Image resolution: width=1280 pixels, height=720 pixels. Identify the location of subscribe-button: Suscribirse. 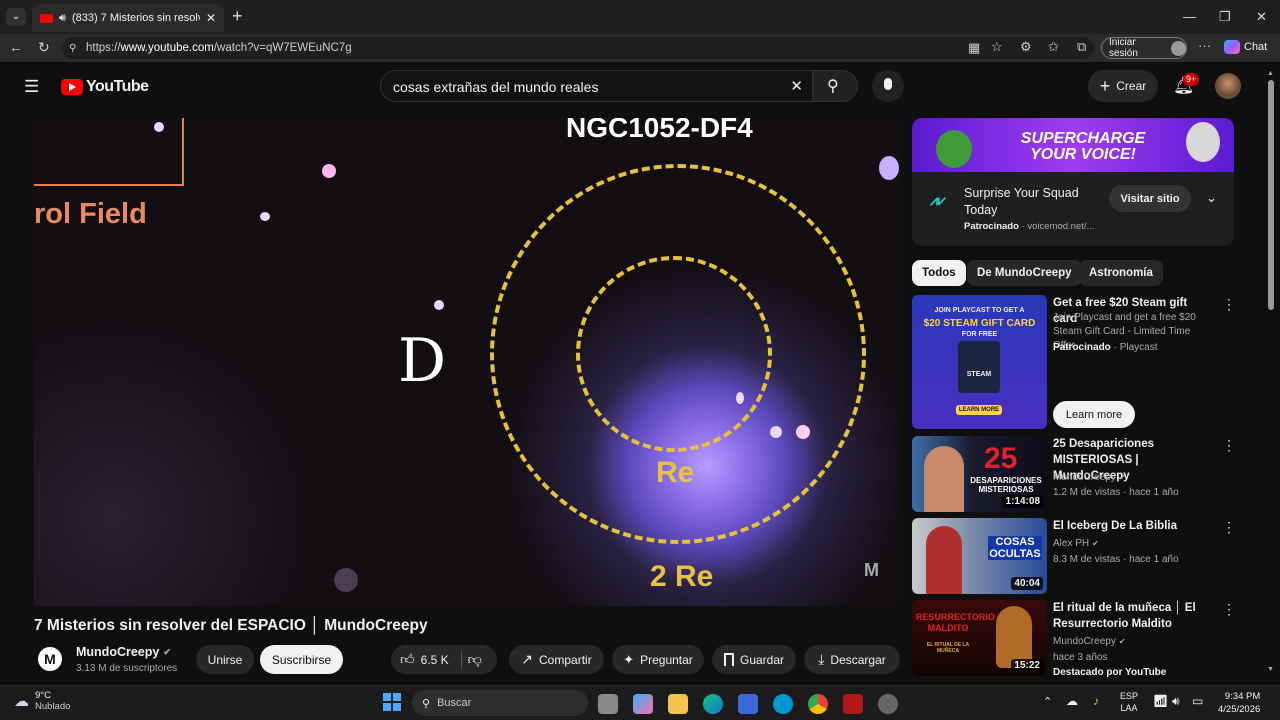
(301, 659).